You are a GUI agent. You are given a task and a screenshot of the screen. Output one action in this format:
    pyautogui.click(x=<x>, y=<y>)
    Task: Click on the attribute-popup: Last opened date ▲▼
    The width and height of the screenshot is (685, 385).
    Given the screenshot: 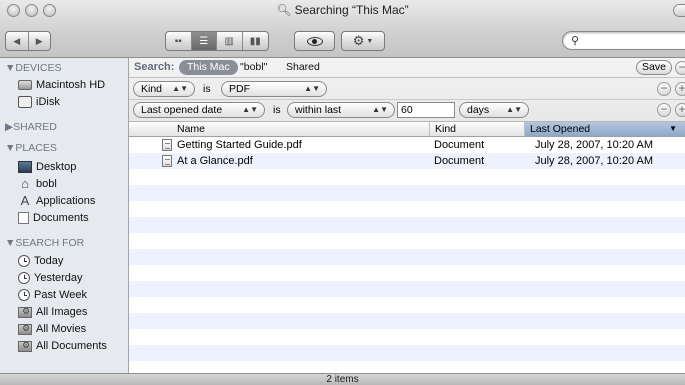 What is the action you would take?
    pyautogui.click(x=199, y=110)
    